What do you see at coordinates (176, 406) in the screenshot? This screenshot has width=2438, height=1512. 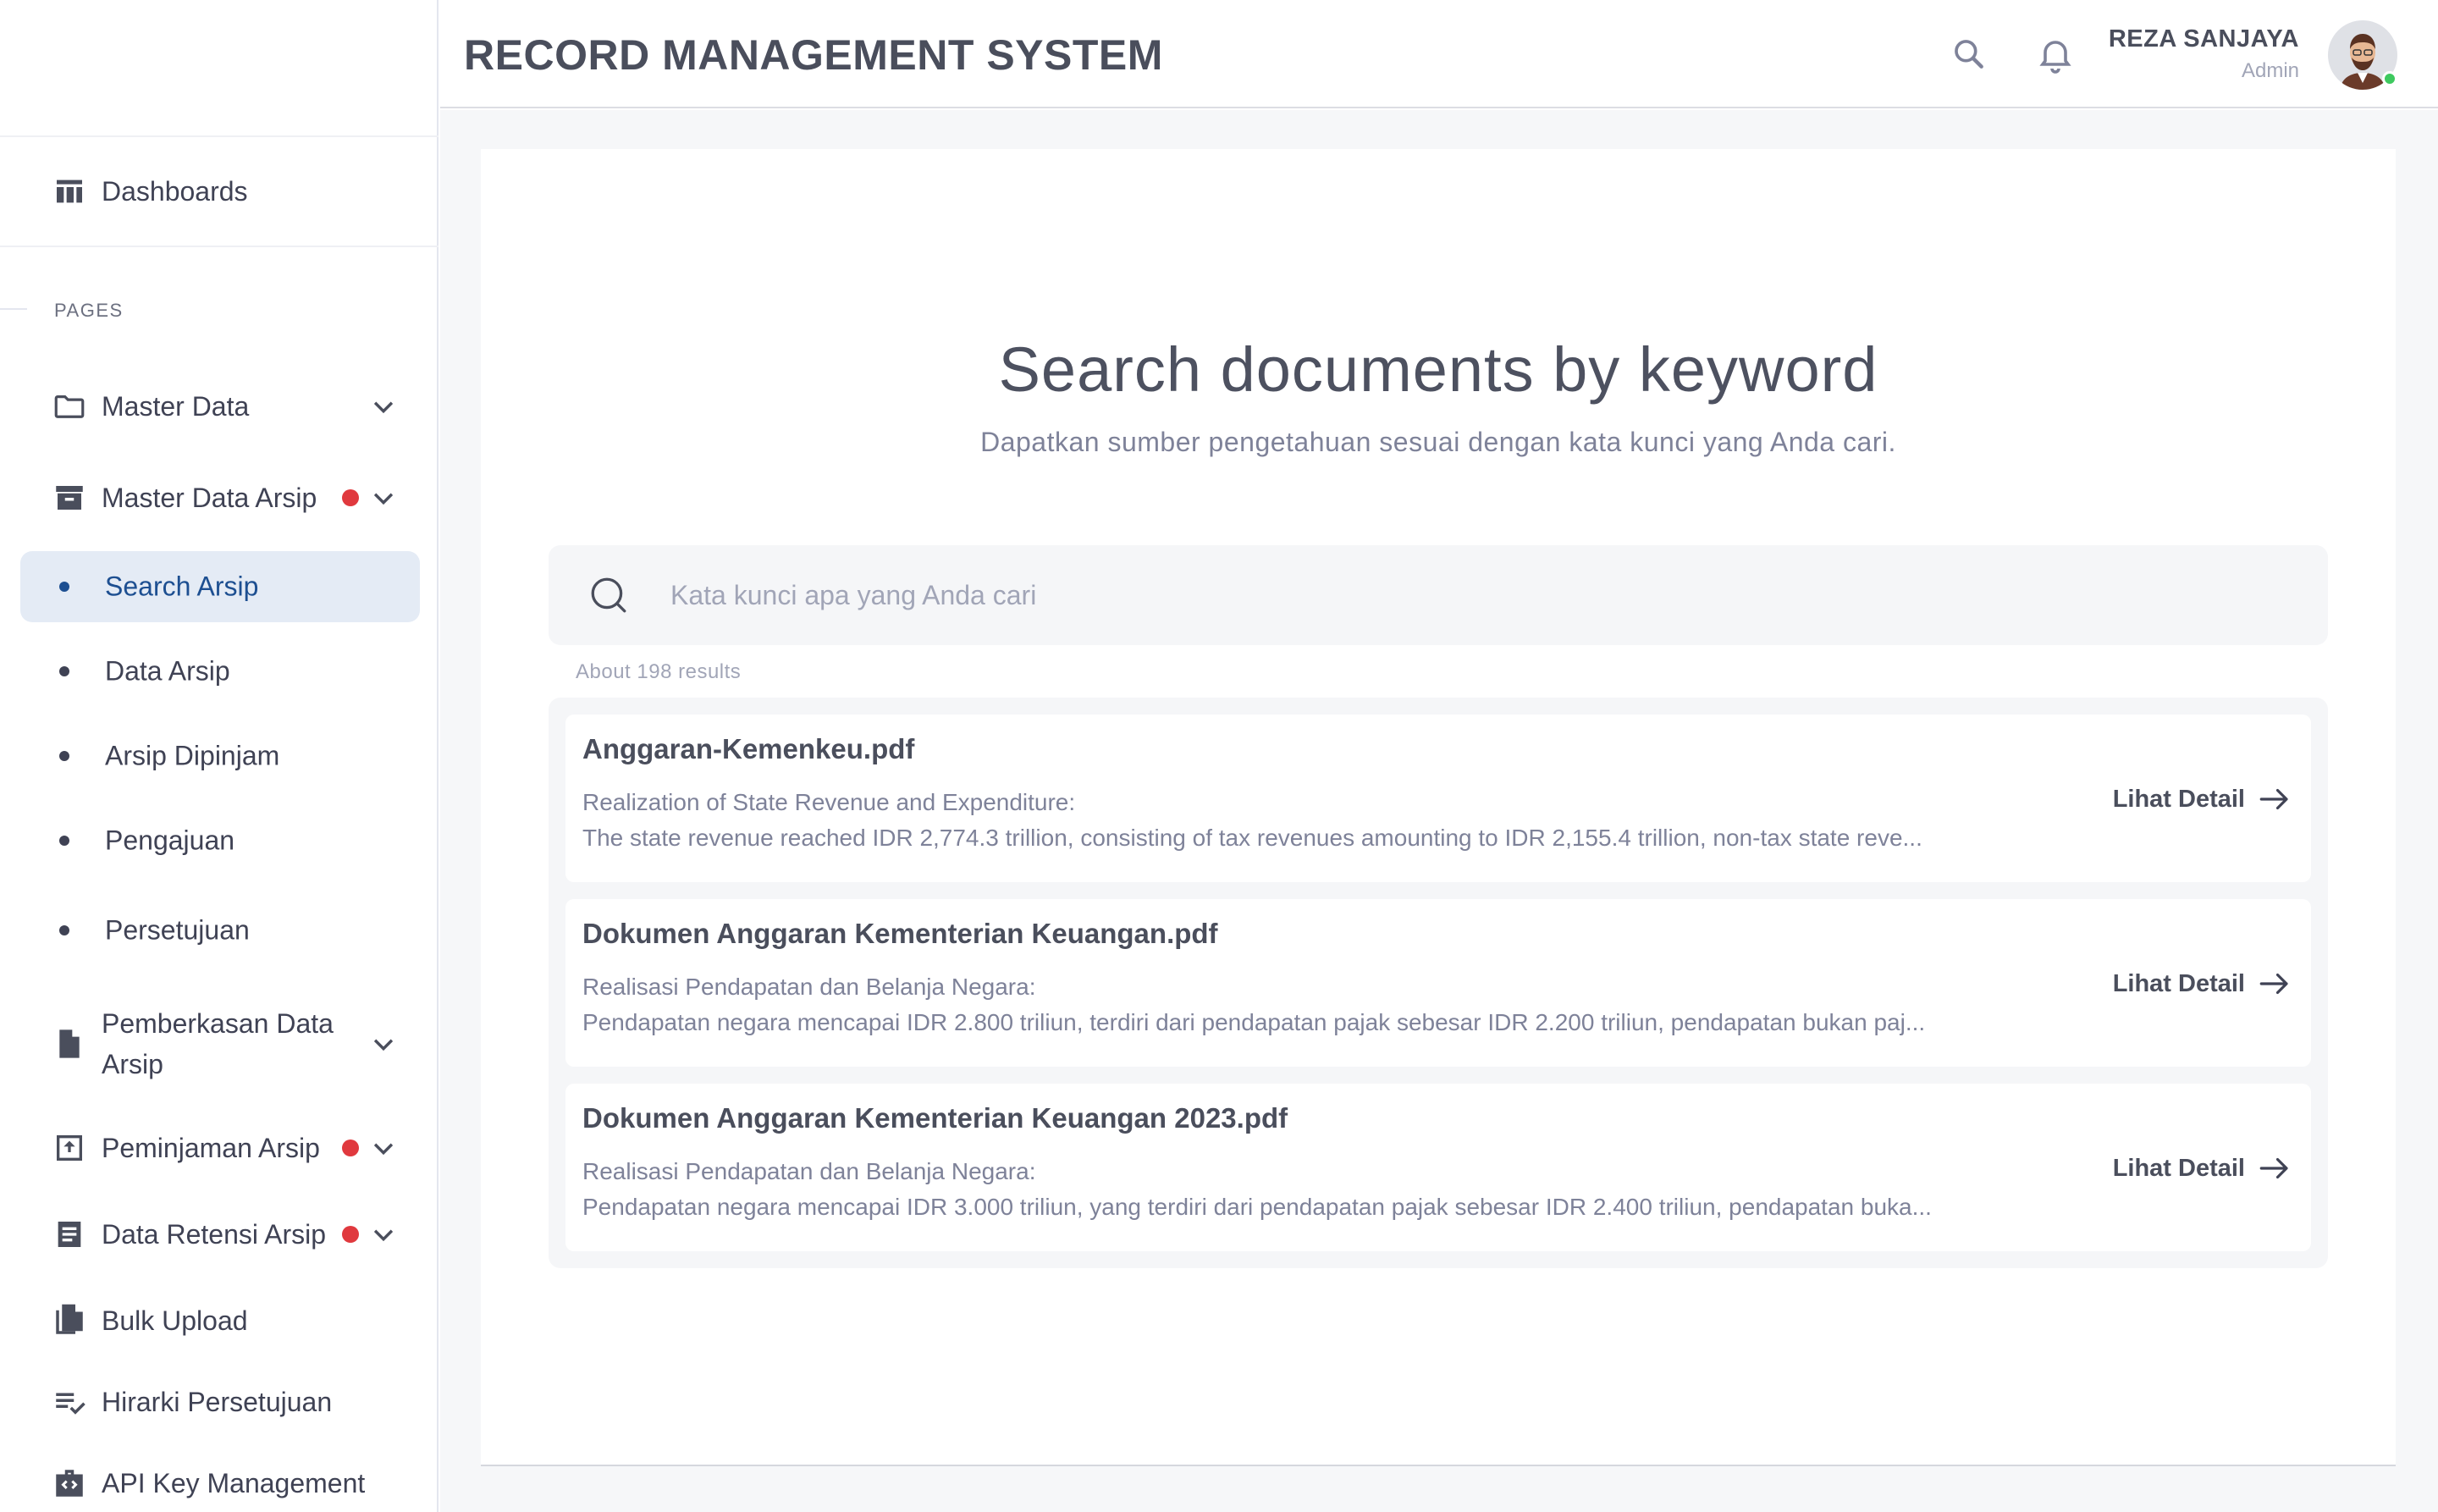 I see `sidebar-item-label: Master Data` at bounding box center [176, 406].